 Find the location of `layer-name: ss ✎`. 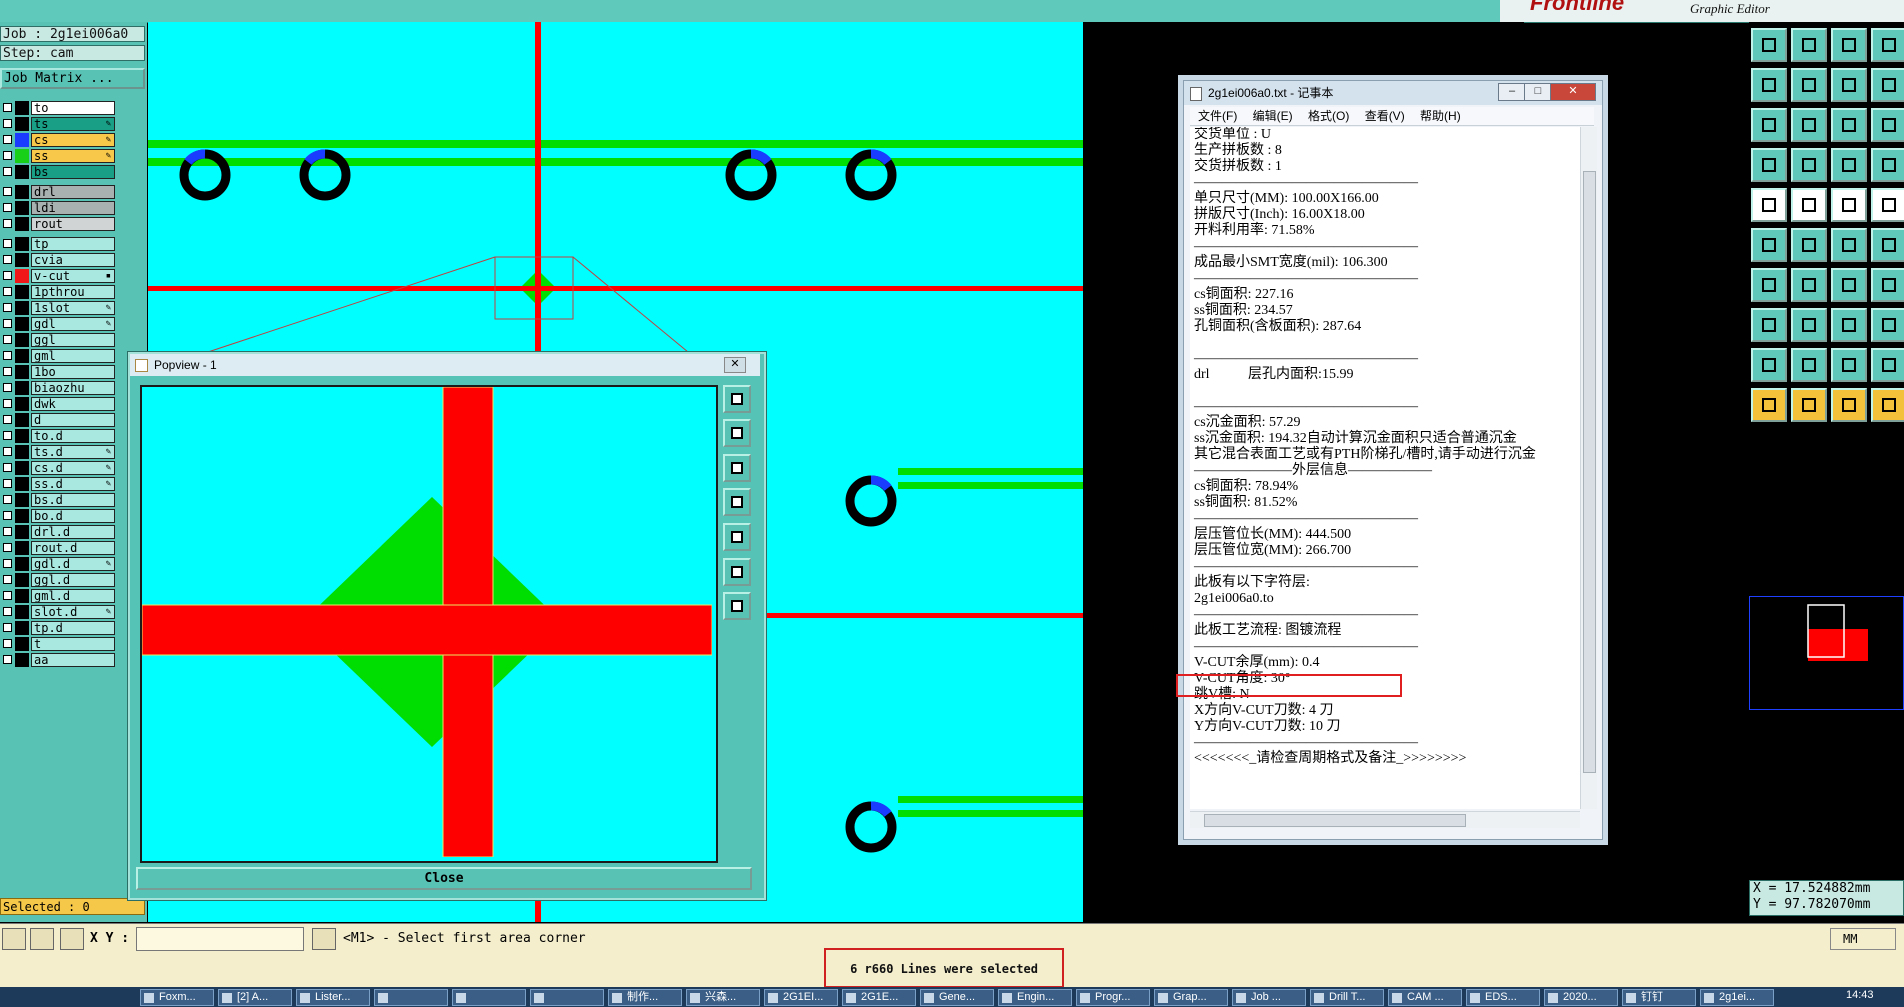

layer-name: ss ✎ is located at coordinates (73, 156).